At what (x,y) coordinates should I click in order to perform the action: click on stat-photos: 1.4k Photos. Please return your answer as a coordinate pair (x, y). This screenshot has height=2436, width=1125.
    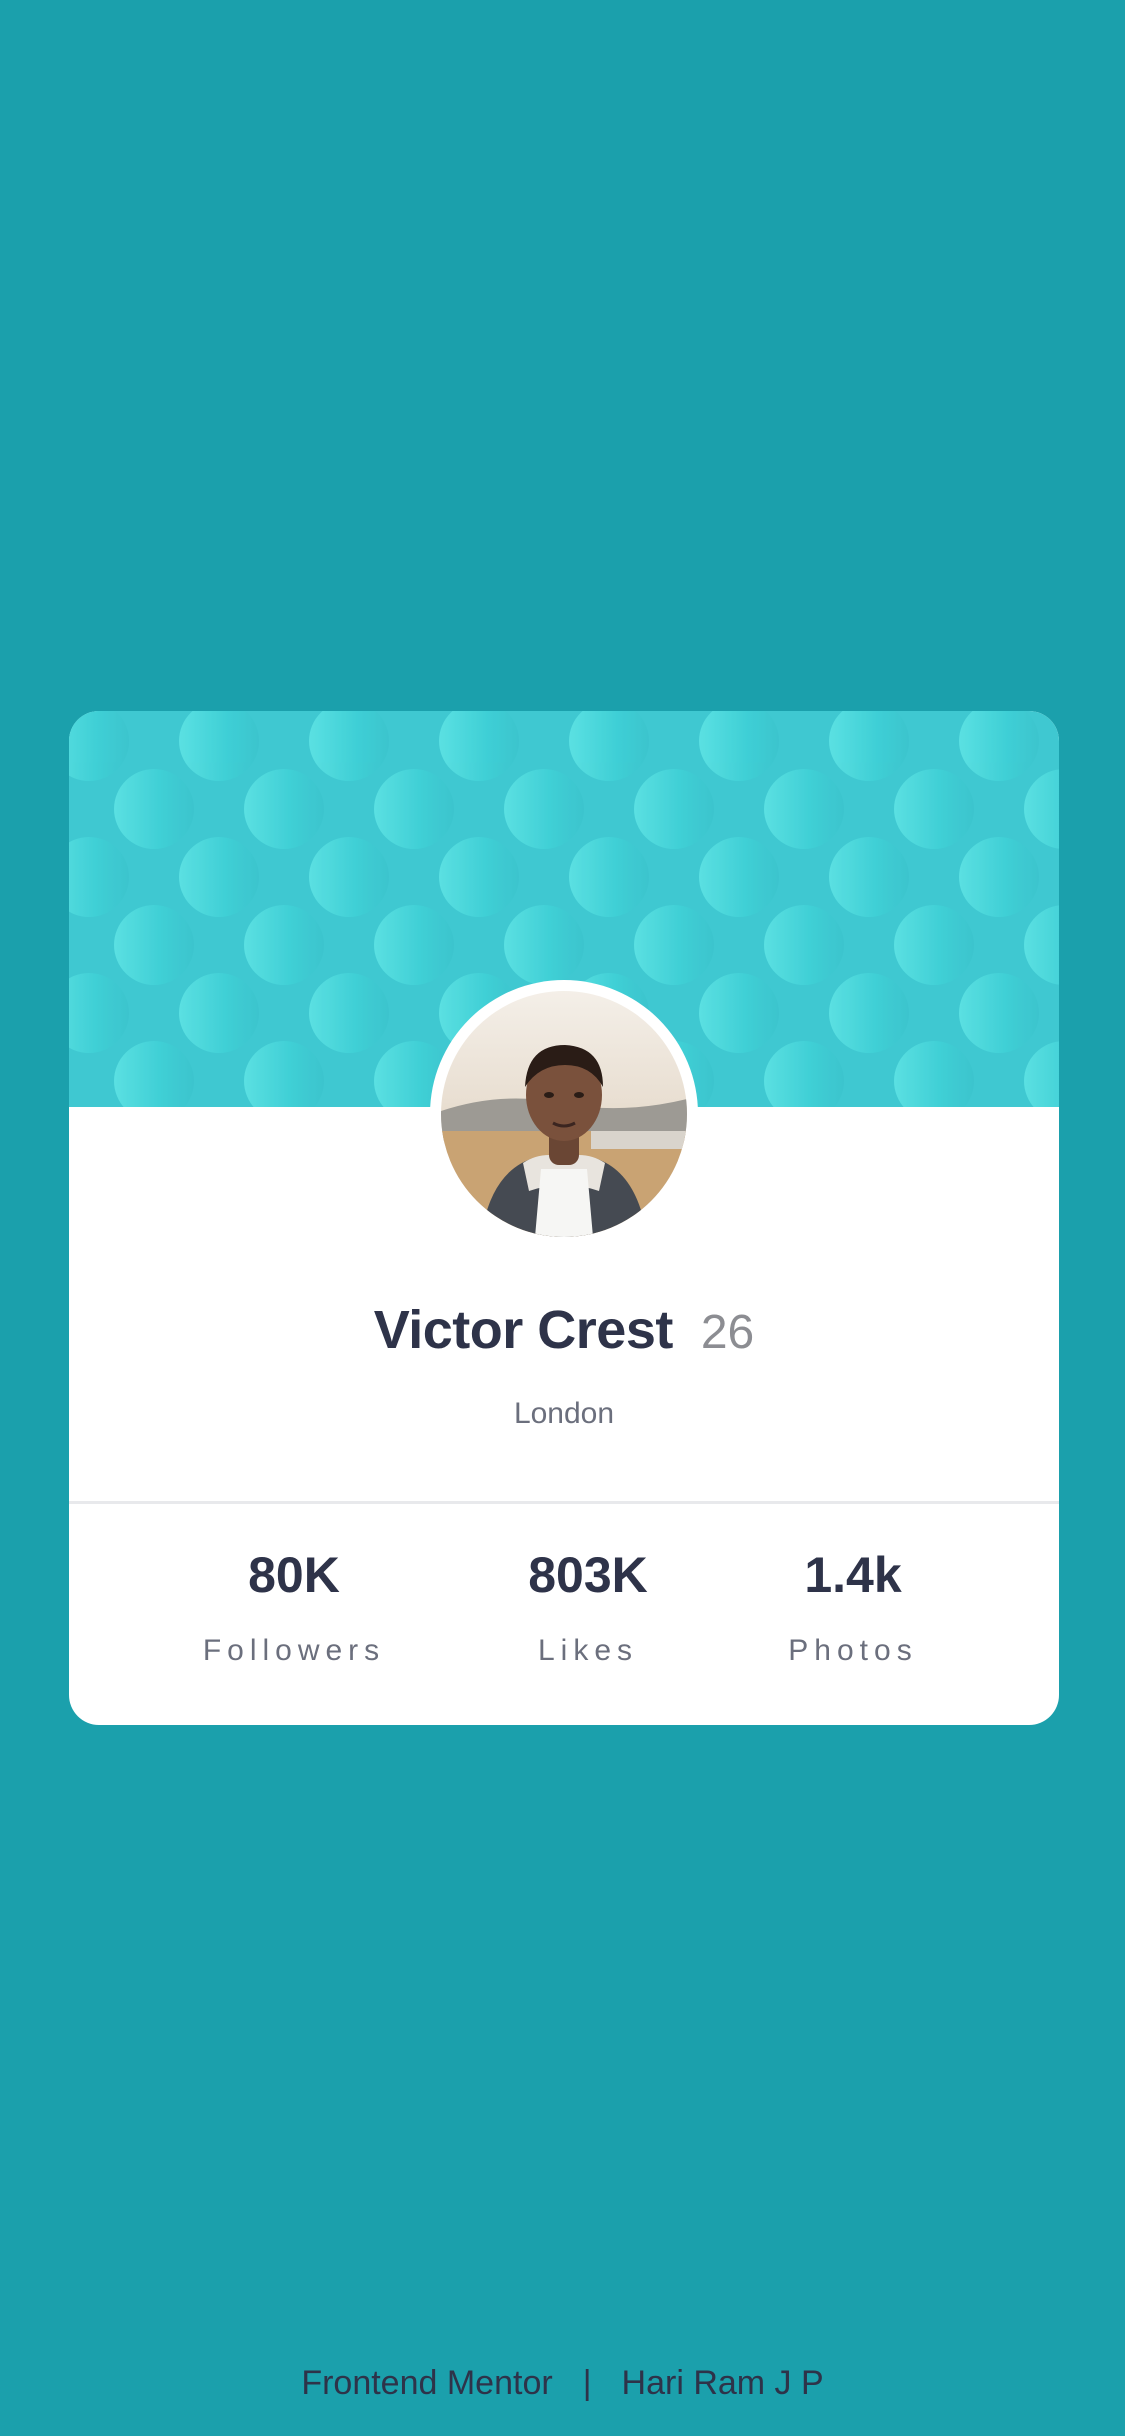
    Looking at the image, I should click on (853, 1608).